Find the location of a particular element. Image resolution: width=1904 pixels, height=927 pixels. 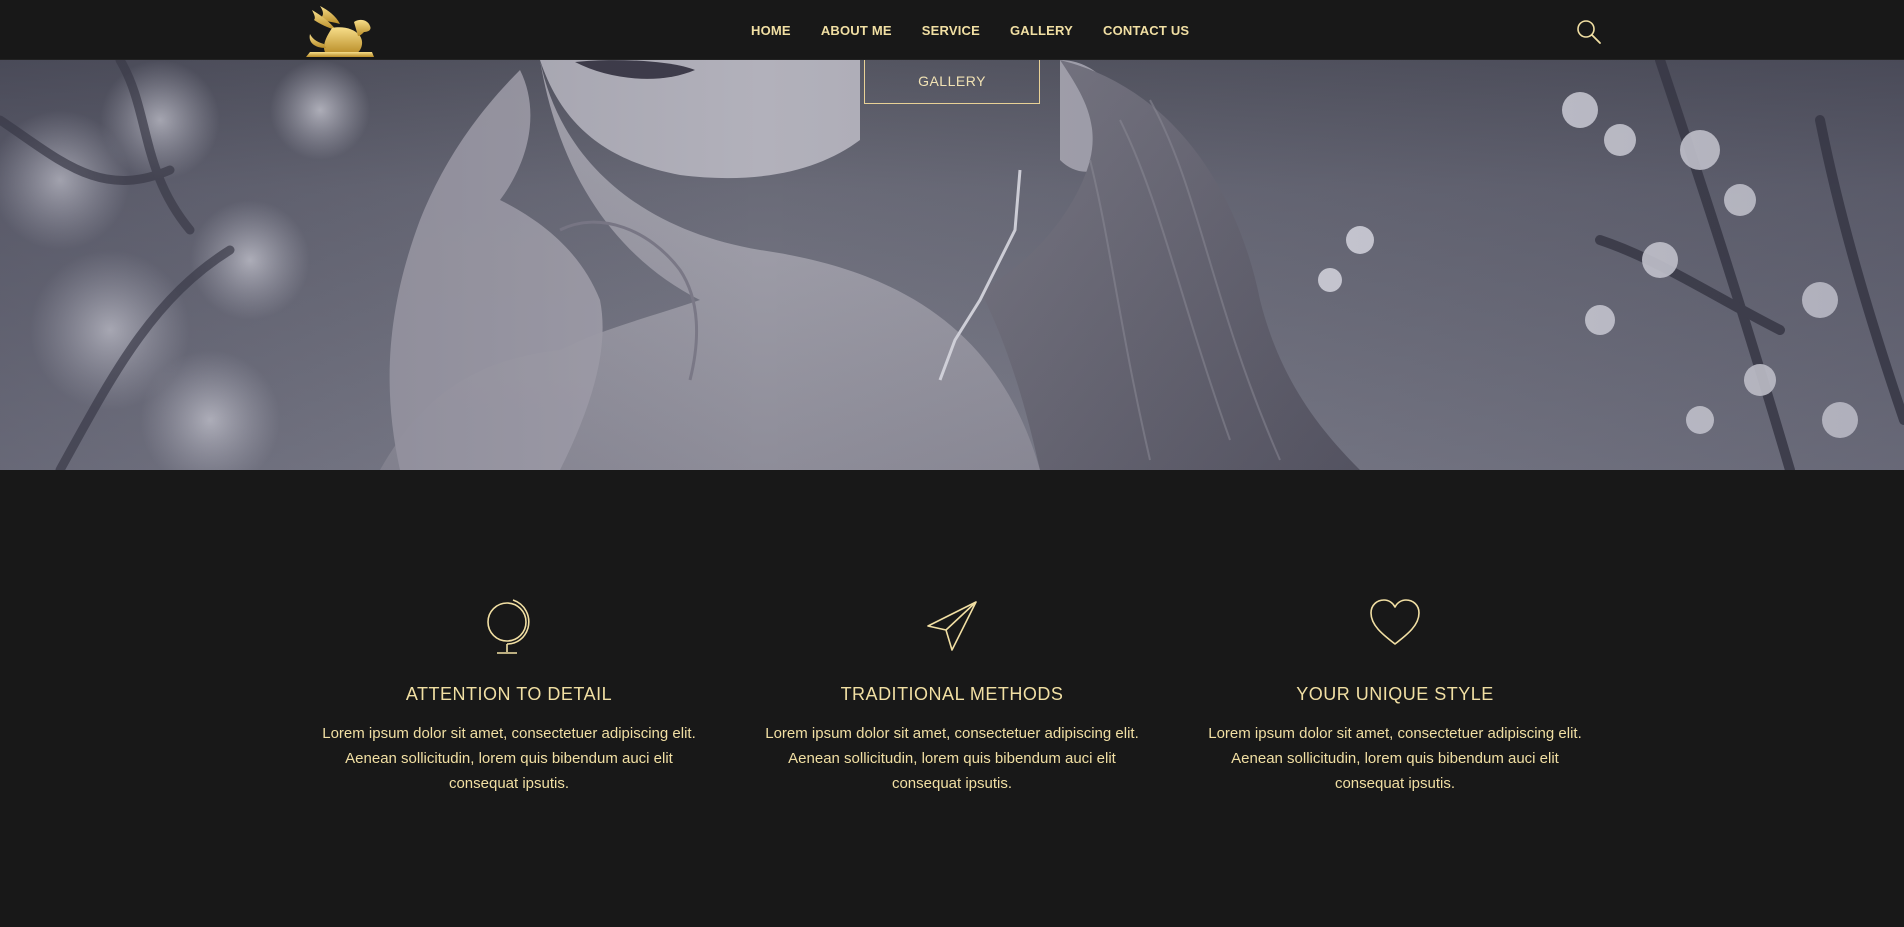

nav-service: SERVICE is located at coordinates (951, 30).